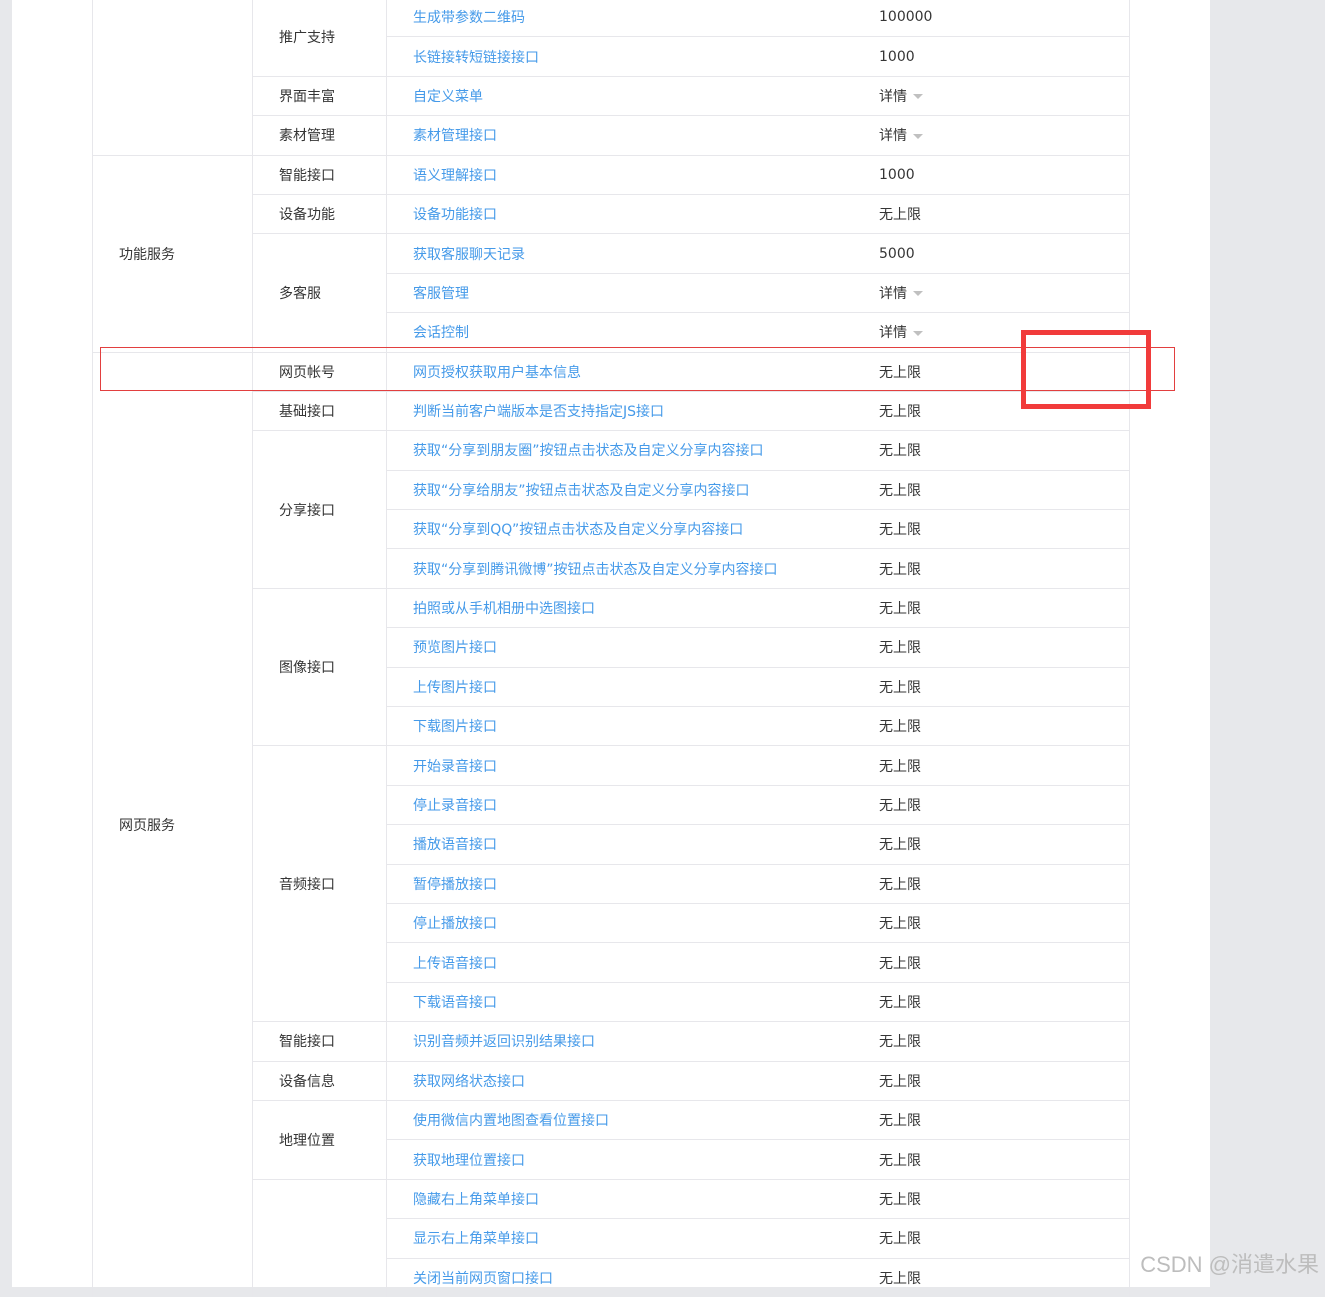 Image resolution: width=1325 pixels, height=1297 pixels. I want to click on api-name-link: 使用微信内置地图查看位置接口, so click(632, 1119).